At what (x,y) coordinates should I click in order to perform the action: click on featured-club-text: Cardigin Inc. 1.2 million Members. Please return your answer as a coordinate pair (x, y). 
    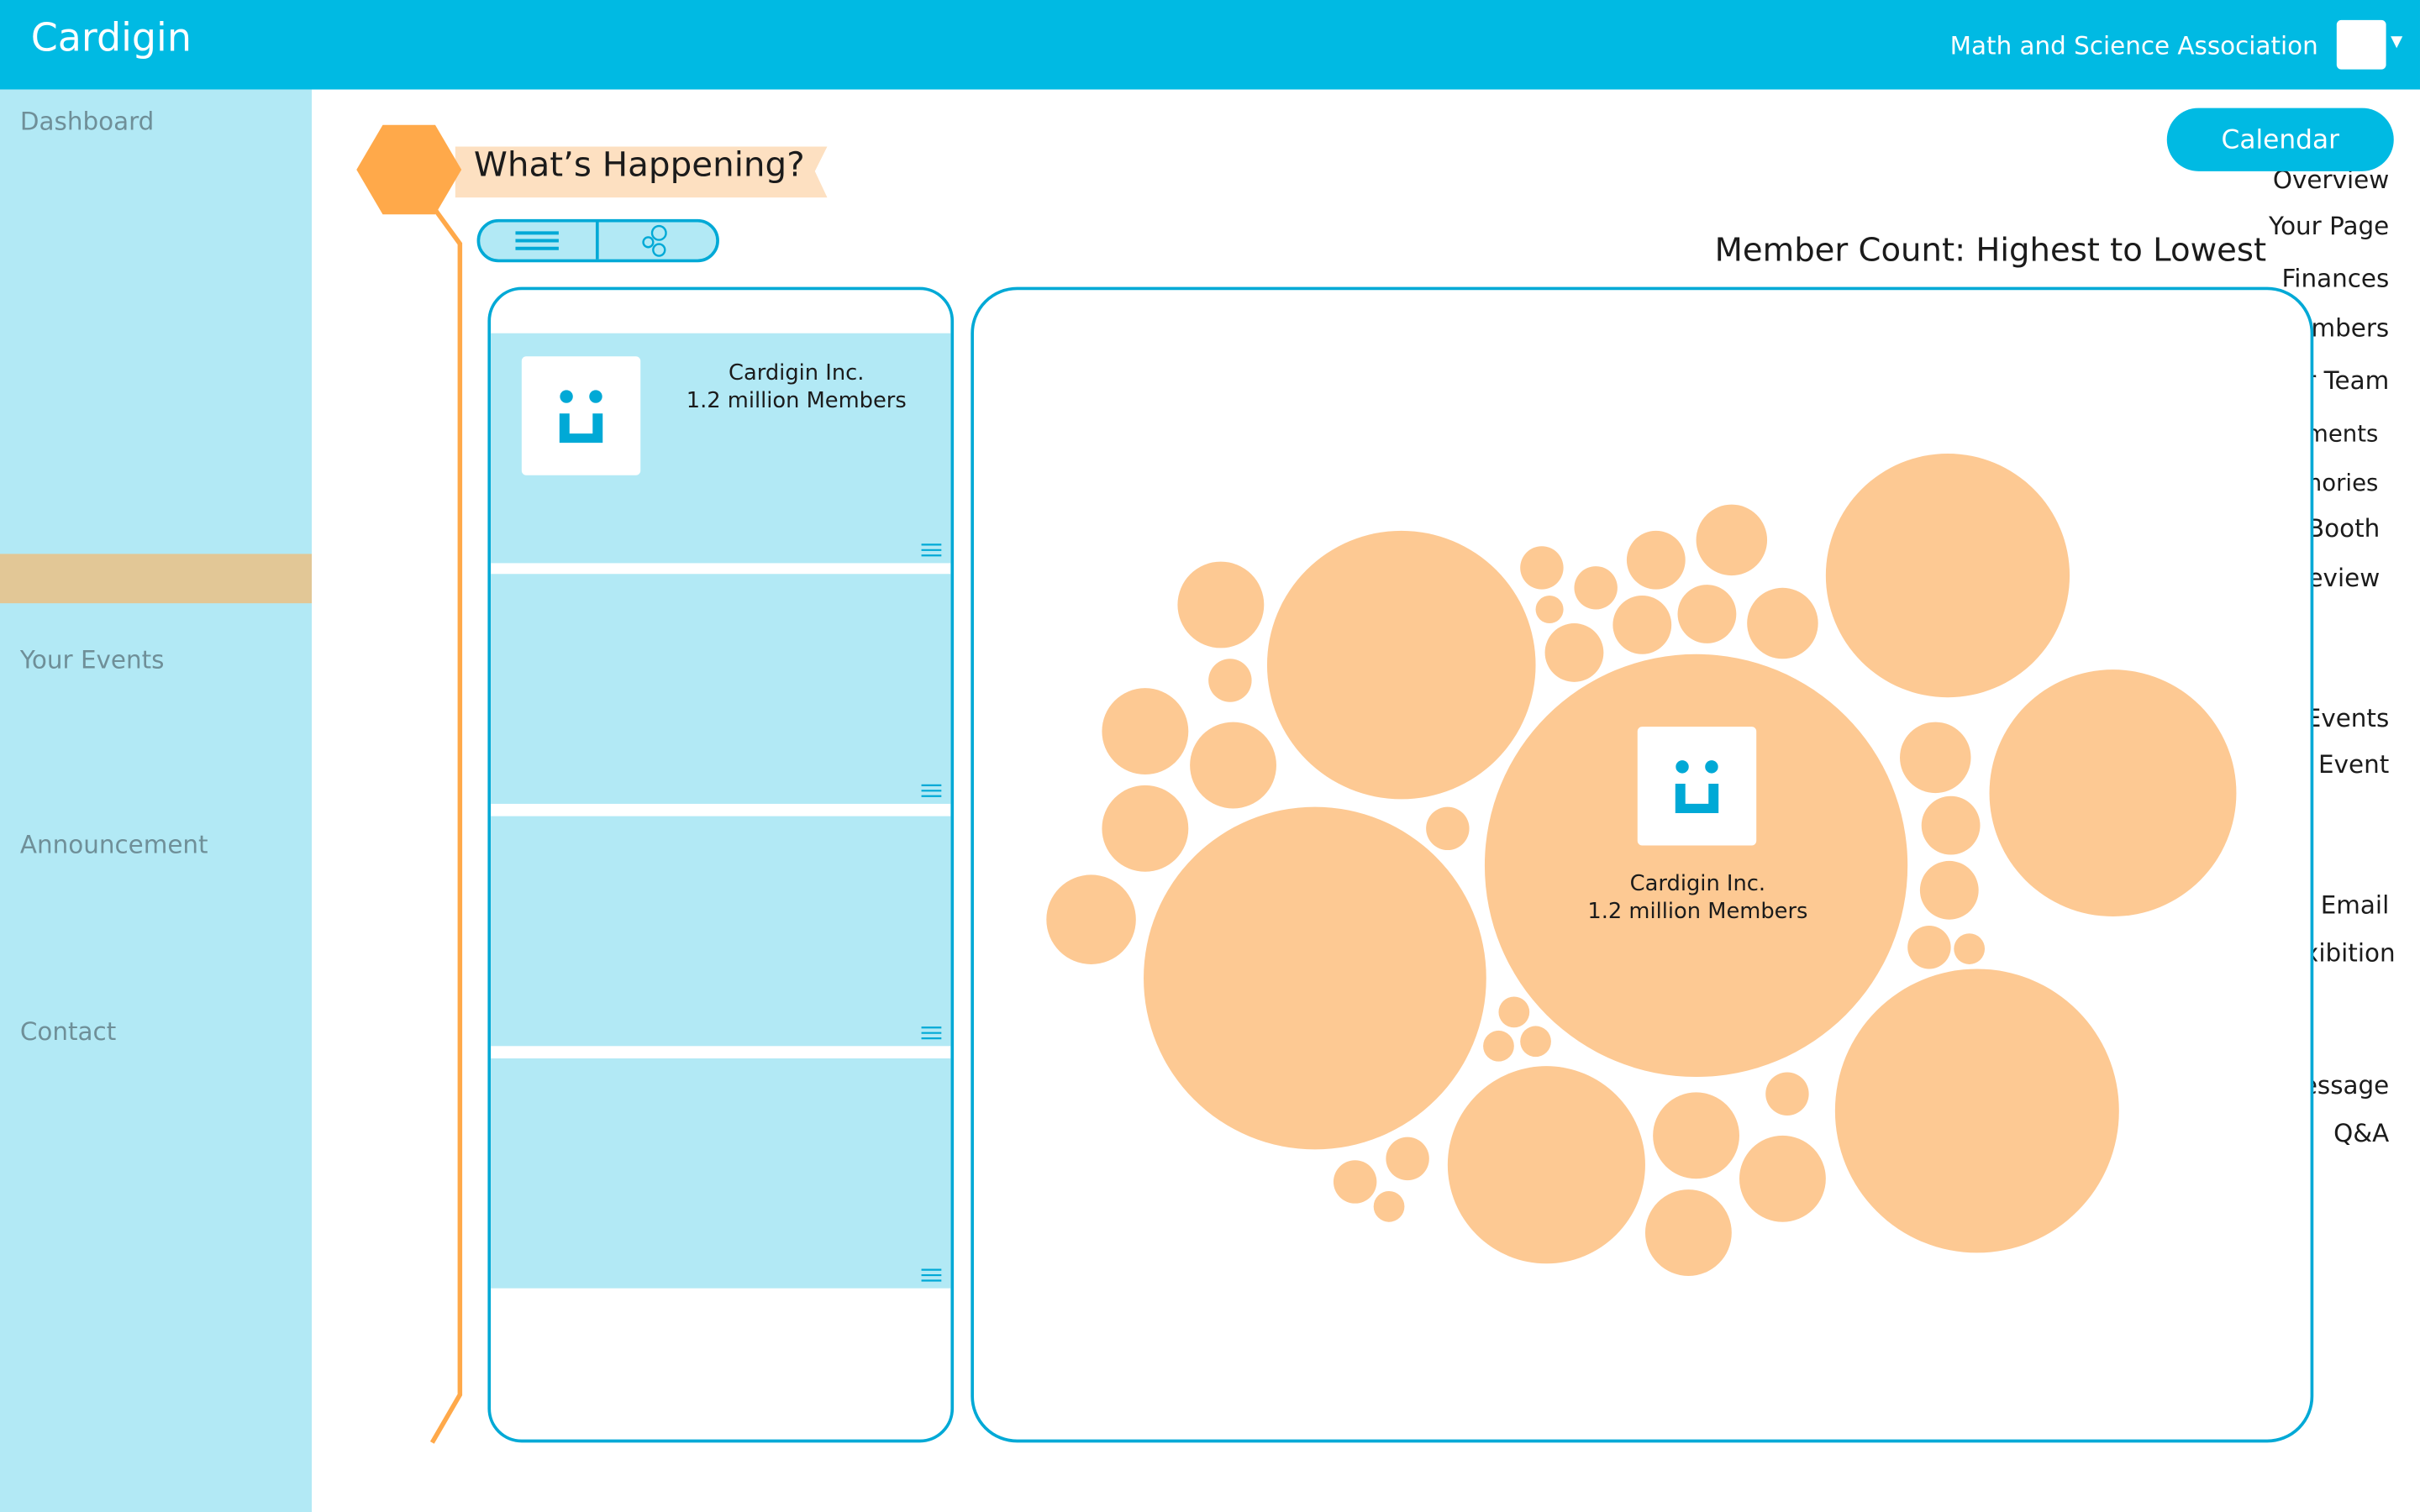
    Looking at the image, I should click on (1698, 898).